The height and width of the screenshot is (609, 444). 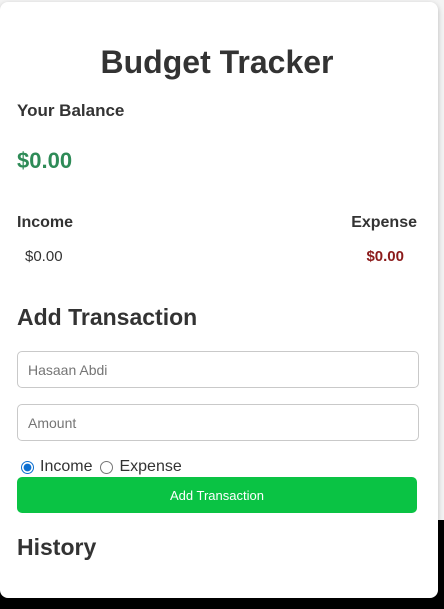 I want to click on amount-input, so click(x=218, y=422).